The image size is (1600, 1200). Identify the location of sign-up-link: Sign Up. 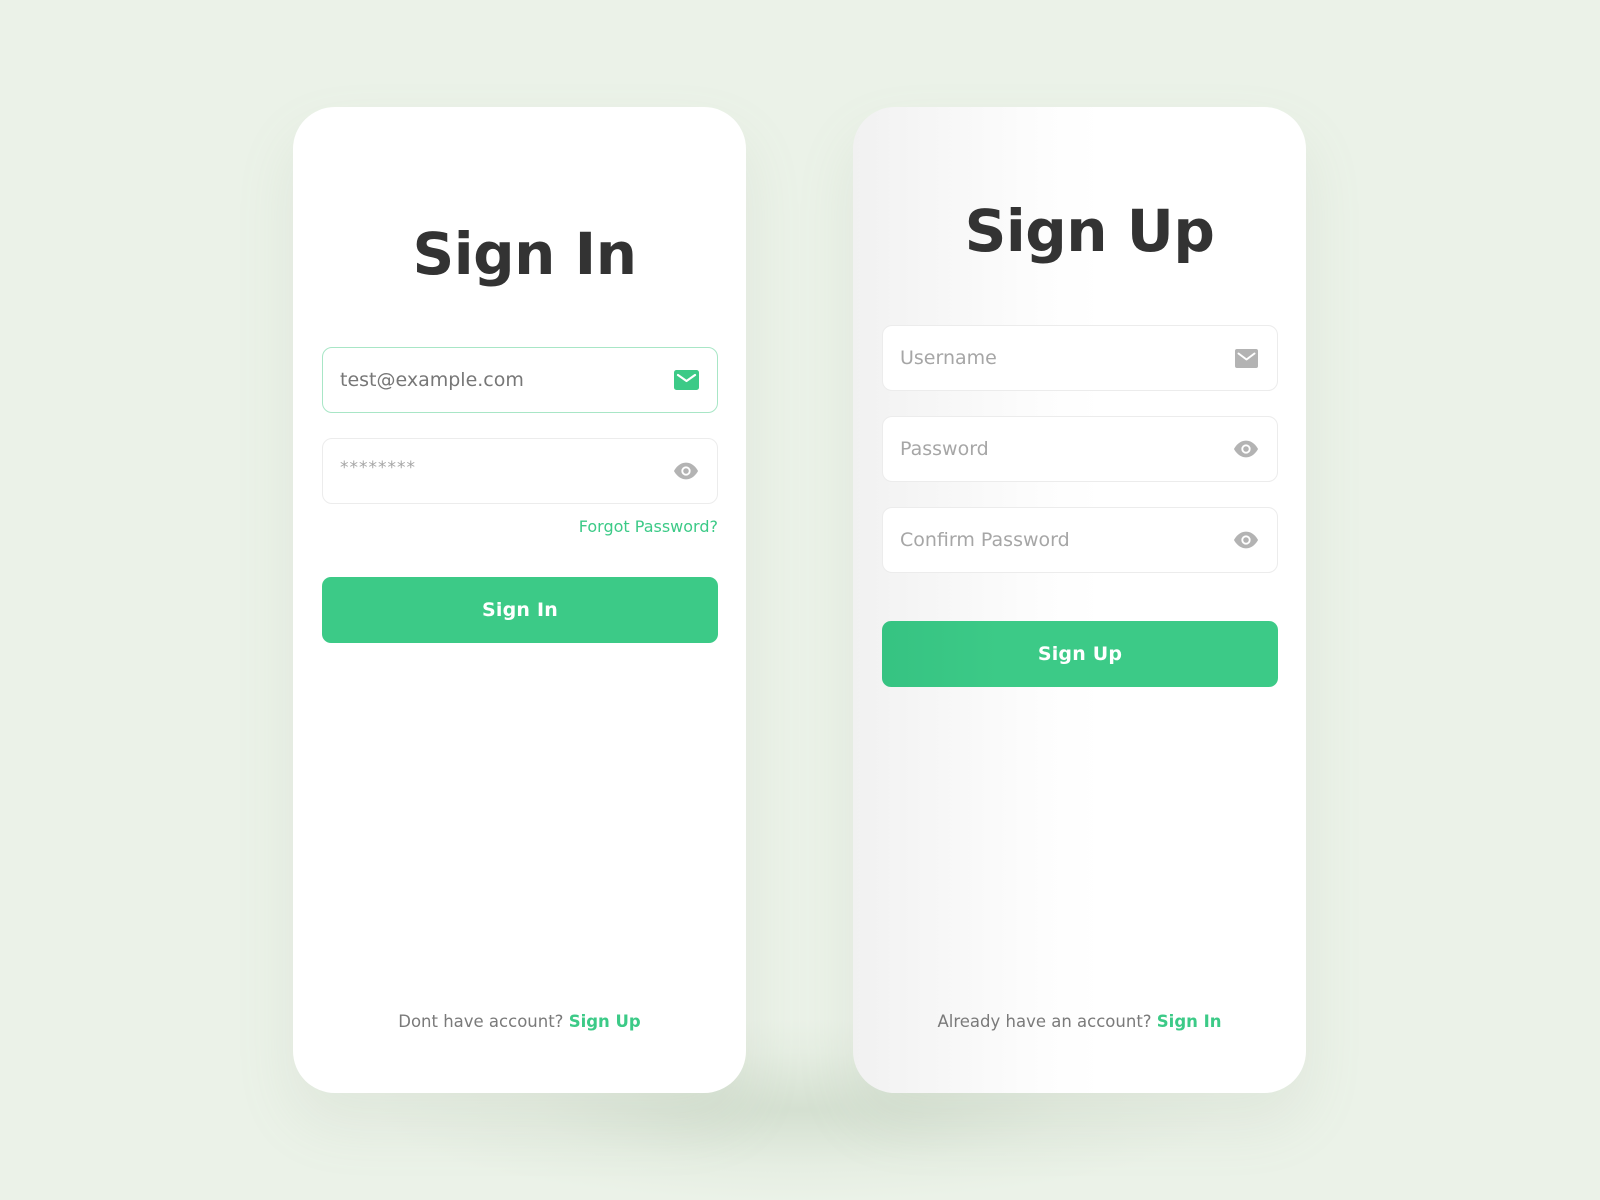
(605, 1021).